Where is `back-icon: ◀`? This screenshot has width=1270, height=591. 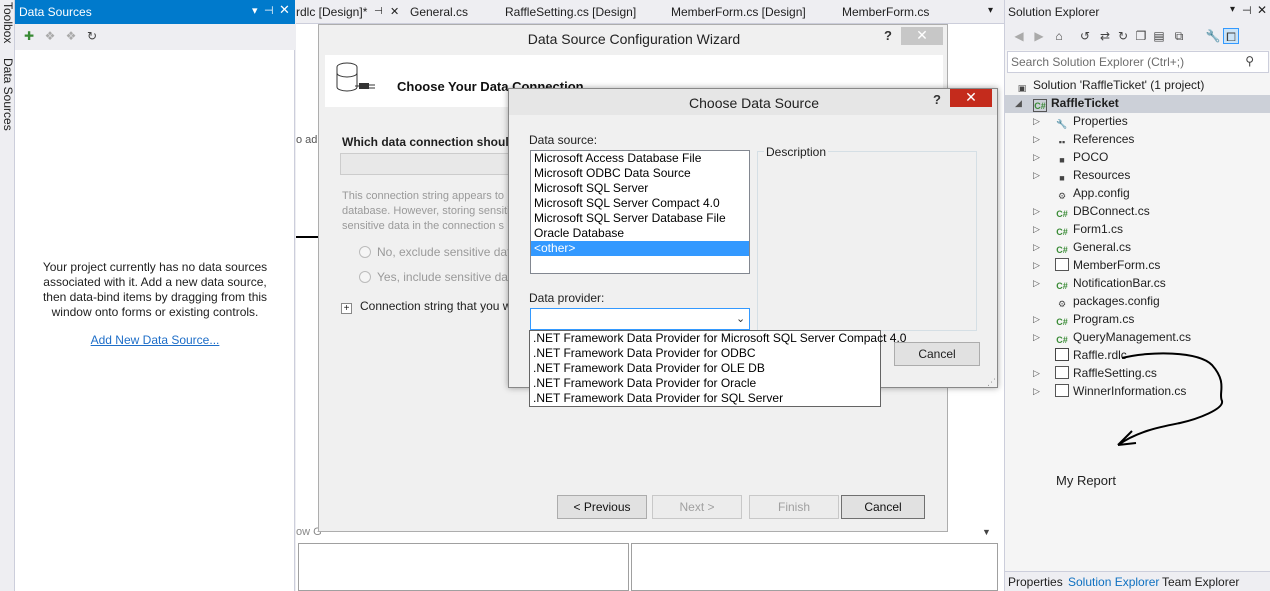 back-icon: ◀ is located at coordinates (1019, 36).